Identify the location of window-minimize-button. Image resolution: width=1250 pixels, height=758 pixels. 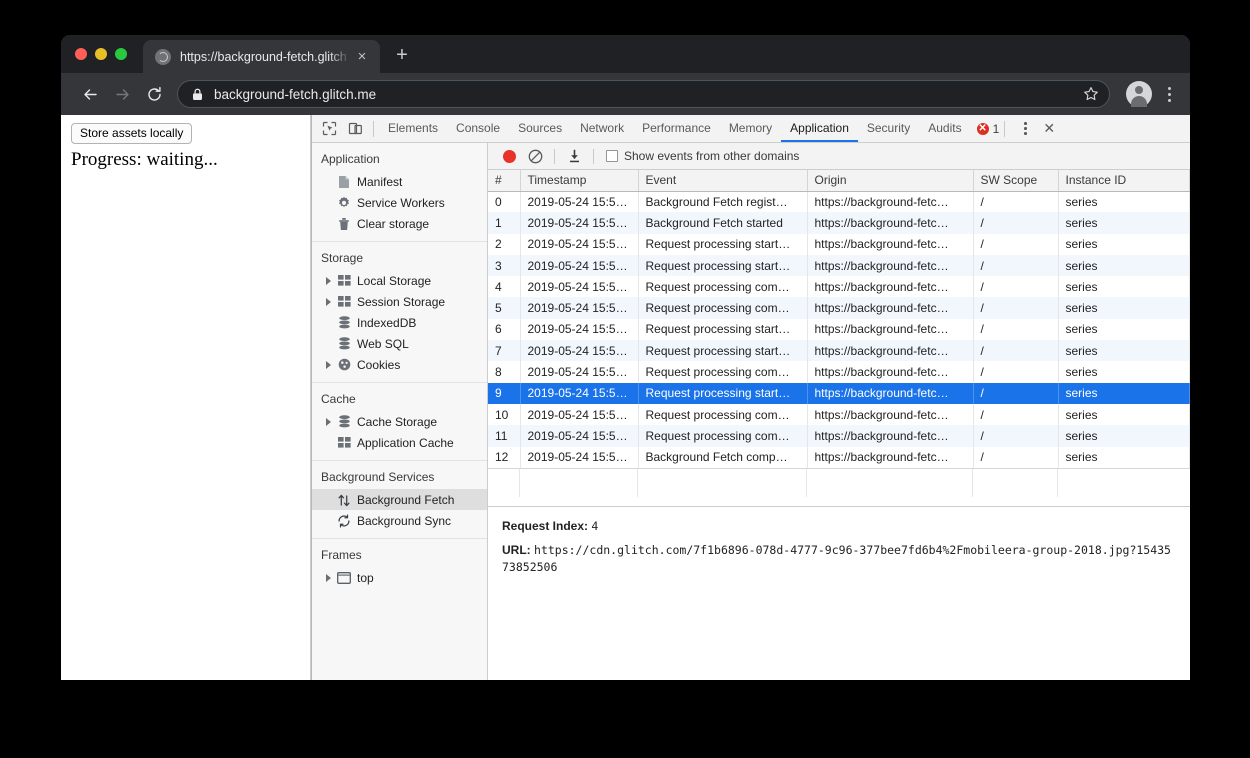
(101, 54).